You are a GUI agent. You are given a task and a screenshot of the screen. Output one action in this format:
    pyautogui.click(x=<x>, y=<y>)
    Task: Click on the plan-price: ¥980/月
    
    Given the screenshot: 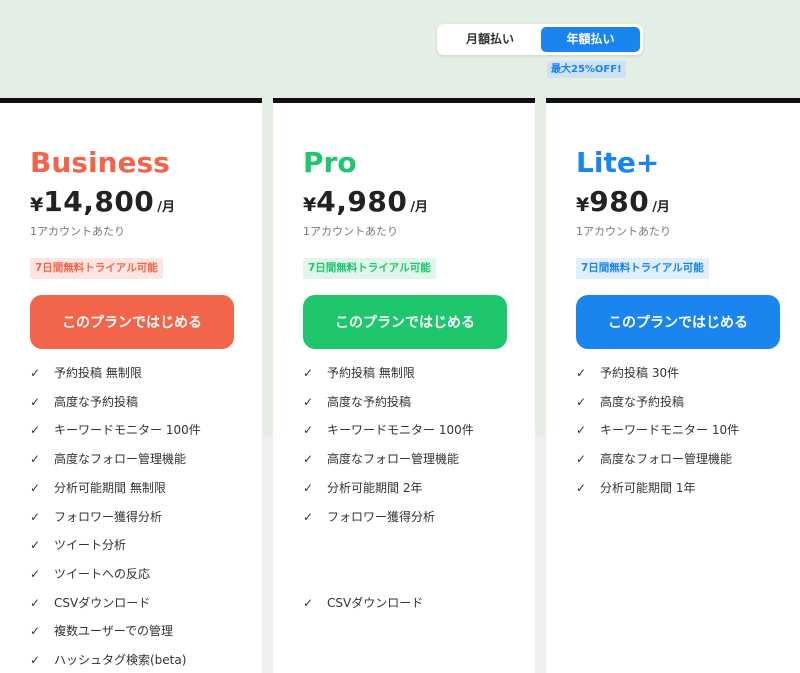 What is the action you would take?
    pyautogui.click(x=623, y=201)
    